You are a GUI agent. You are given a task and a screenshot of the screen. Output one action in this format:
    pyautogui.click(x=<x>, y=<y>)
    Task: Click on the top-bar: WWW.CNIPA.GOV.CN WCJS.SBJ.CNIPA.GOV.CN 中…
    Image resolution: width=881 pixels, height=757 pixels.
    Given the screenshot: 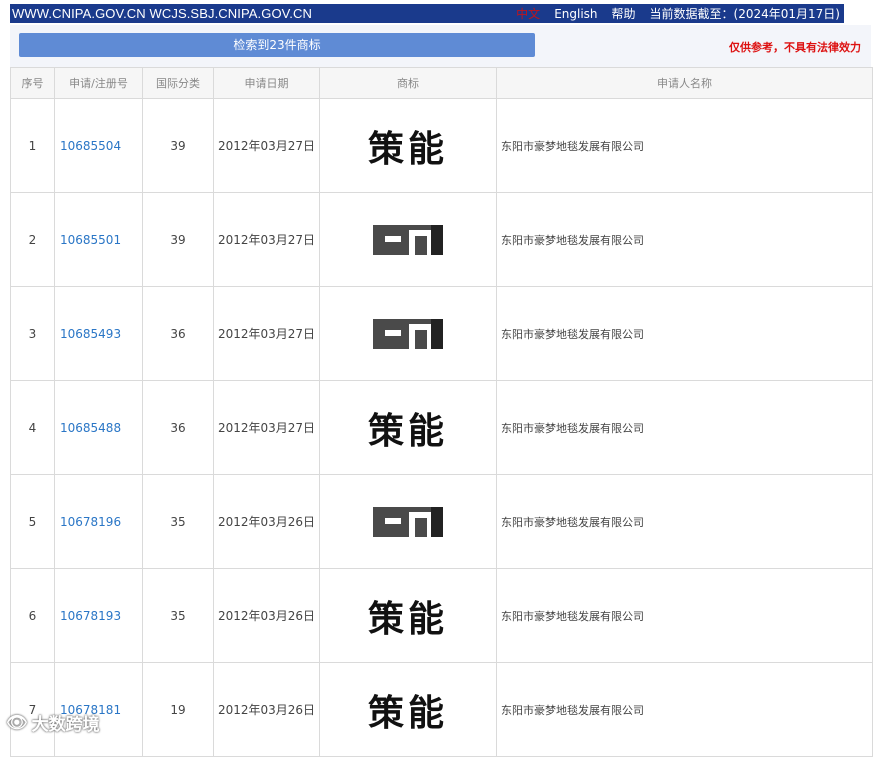 What is the action you would take?
    pyautogui.click(x=427, y=13)
    